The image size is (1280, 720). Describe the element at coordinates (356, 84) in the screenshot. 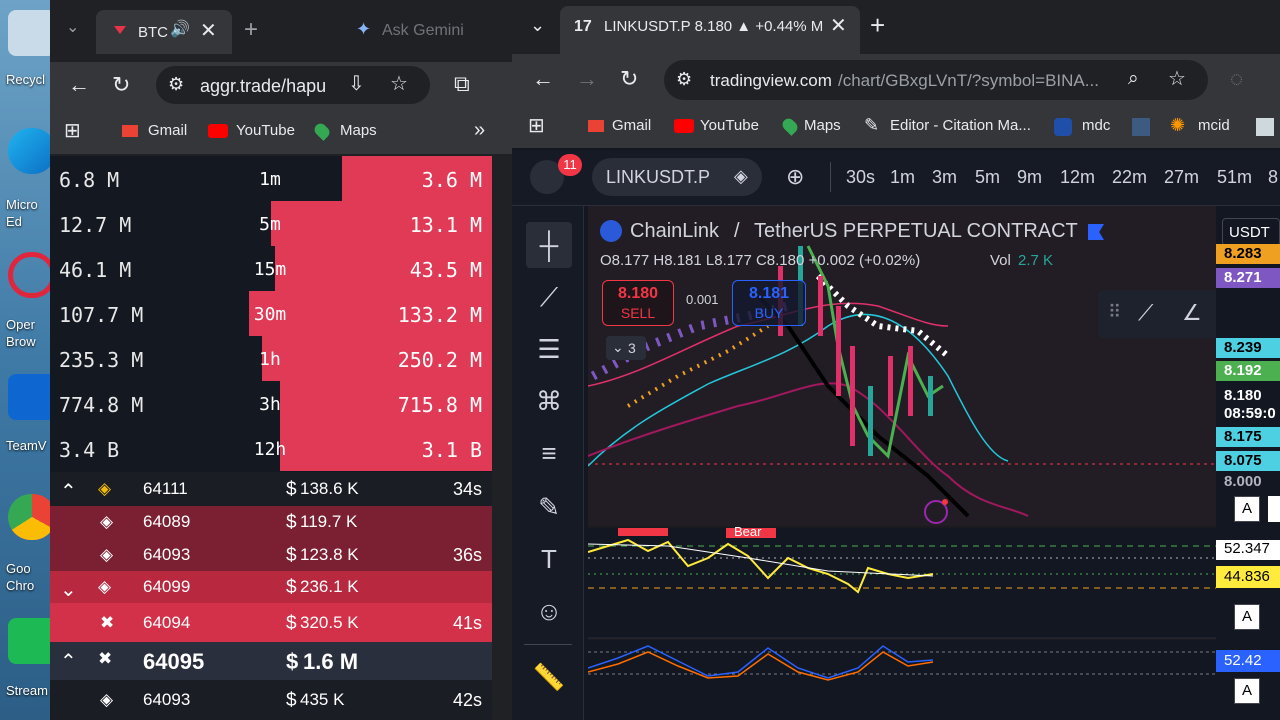

I see `install-icon: ⇩` at that location.